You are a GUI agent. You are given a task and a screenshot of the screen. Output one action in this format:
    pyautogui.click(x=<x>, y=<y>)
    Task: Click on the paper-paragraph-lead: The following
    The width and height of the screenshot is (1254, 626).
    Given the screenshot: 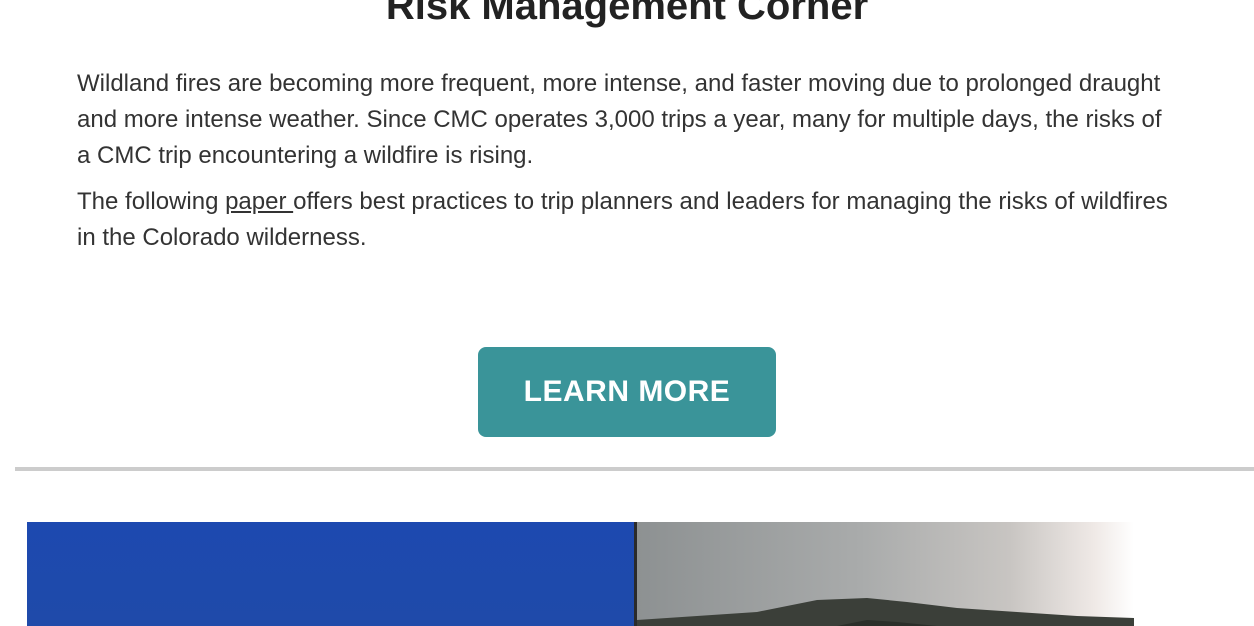 What is the action you would take?
    pyautogui.click(x=151, y=201)
    